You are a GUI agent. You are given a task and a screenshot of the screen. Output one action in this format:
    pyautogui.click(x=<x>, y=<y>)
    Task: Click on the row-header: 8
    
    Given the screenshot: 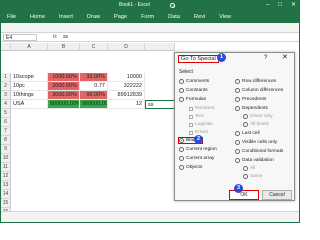 What is the action you would take?
    pyautogui.click(x=6, y=140)
    